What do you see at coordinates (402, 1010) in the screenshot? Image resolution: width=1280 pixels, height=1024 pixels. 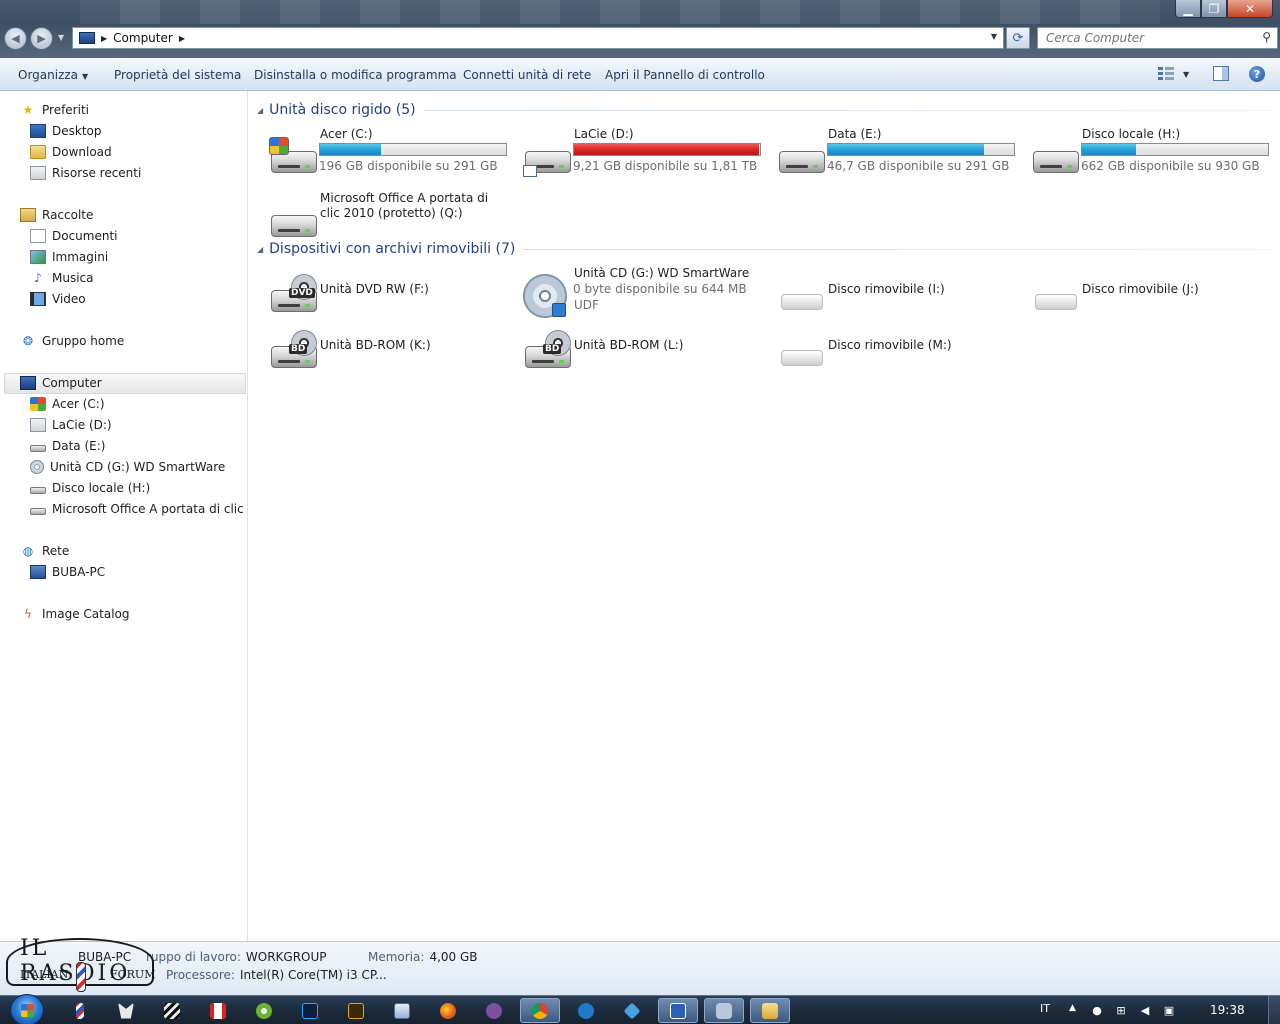 I see `taskbar-notepad` at bounding box center [402, 1010].